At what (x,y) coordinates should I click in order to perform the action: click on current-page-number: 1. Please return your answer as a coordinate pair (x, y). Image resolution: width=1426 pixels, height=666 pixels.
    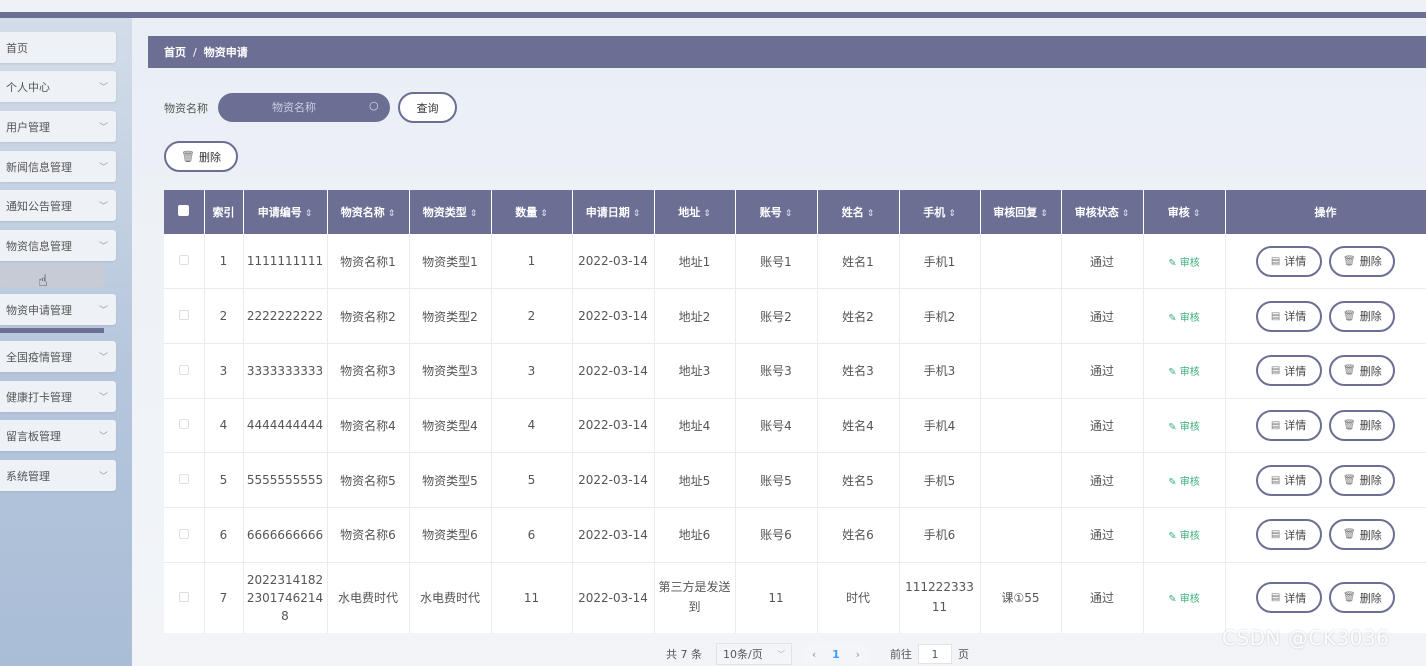
    Looking at the image, I should click on (836, 654).